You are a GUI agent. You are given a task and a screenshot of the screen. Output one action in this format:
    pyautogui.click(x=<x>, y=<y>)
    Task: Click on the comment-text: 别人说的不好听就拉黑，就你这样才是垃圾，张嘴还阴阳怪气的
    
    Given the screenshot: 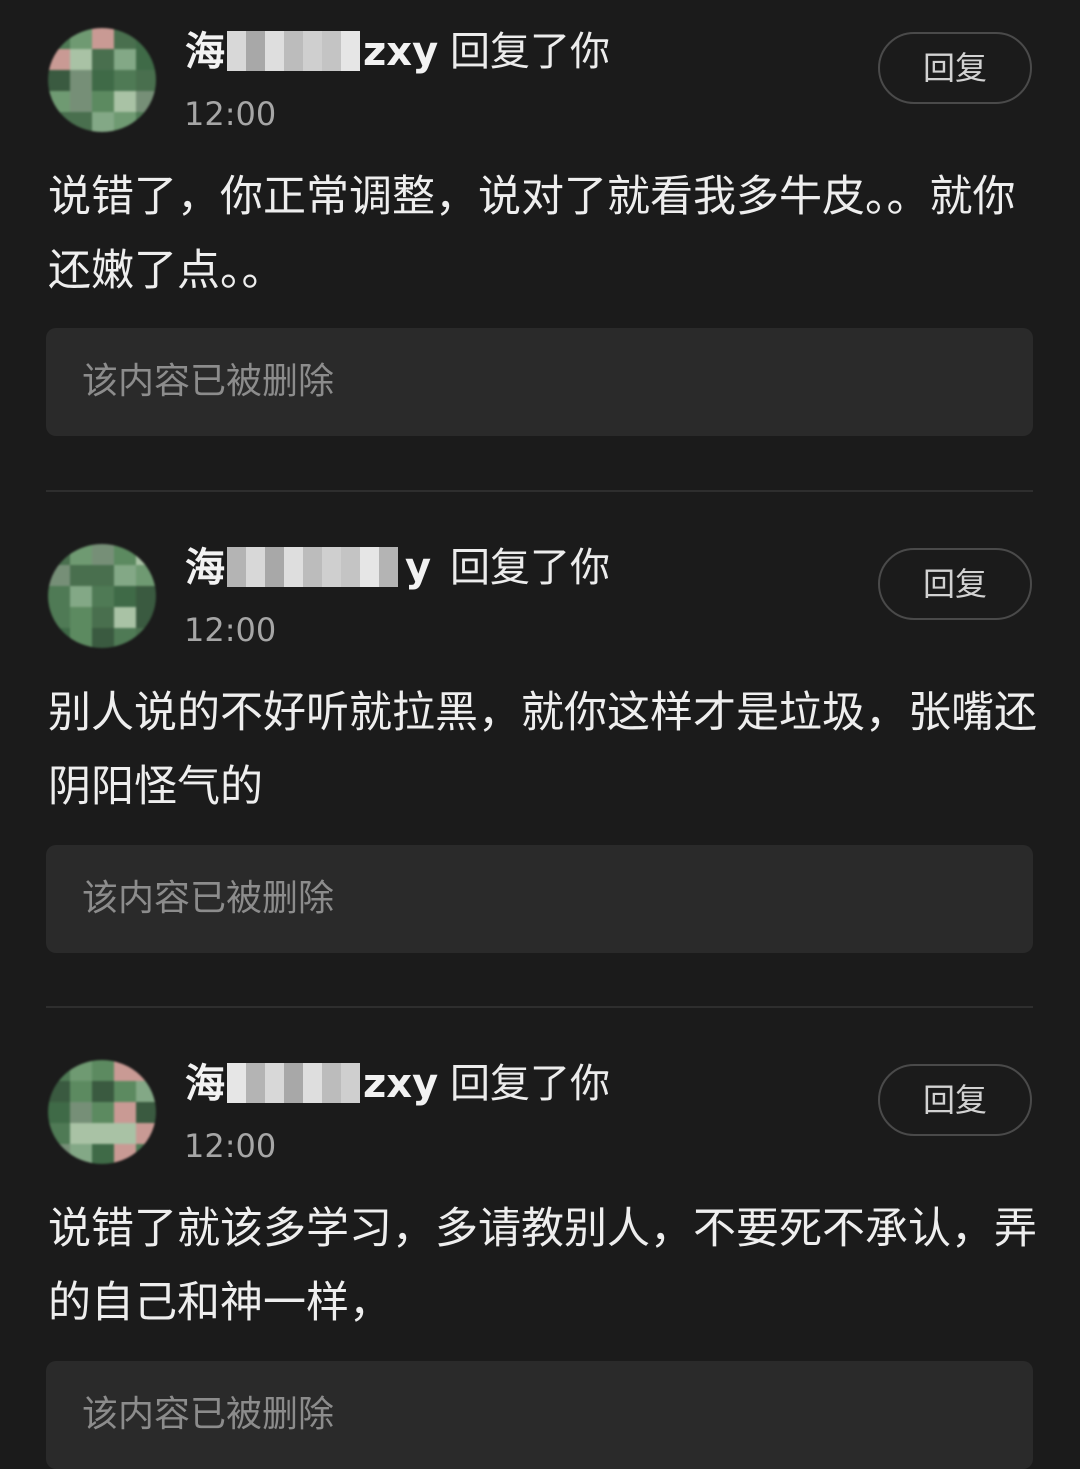 What is the action you would take?
    pyautogui.click(x=542, y=750)
    